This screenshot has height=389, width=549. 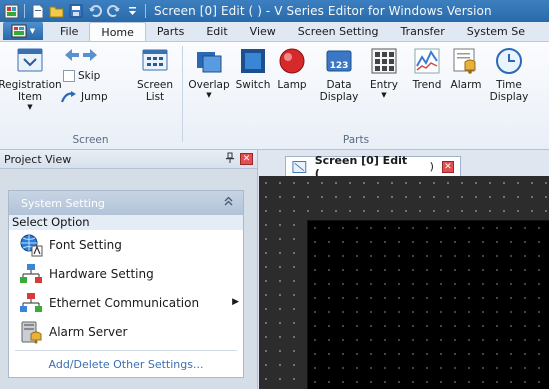 I want to click on previous-next-button, so click(x=81, y=55).